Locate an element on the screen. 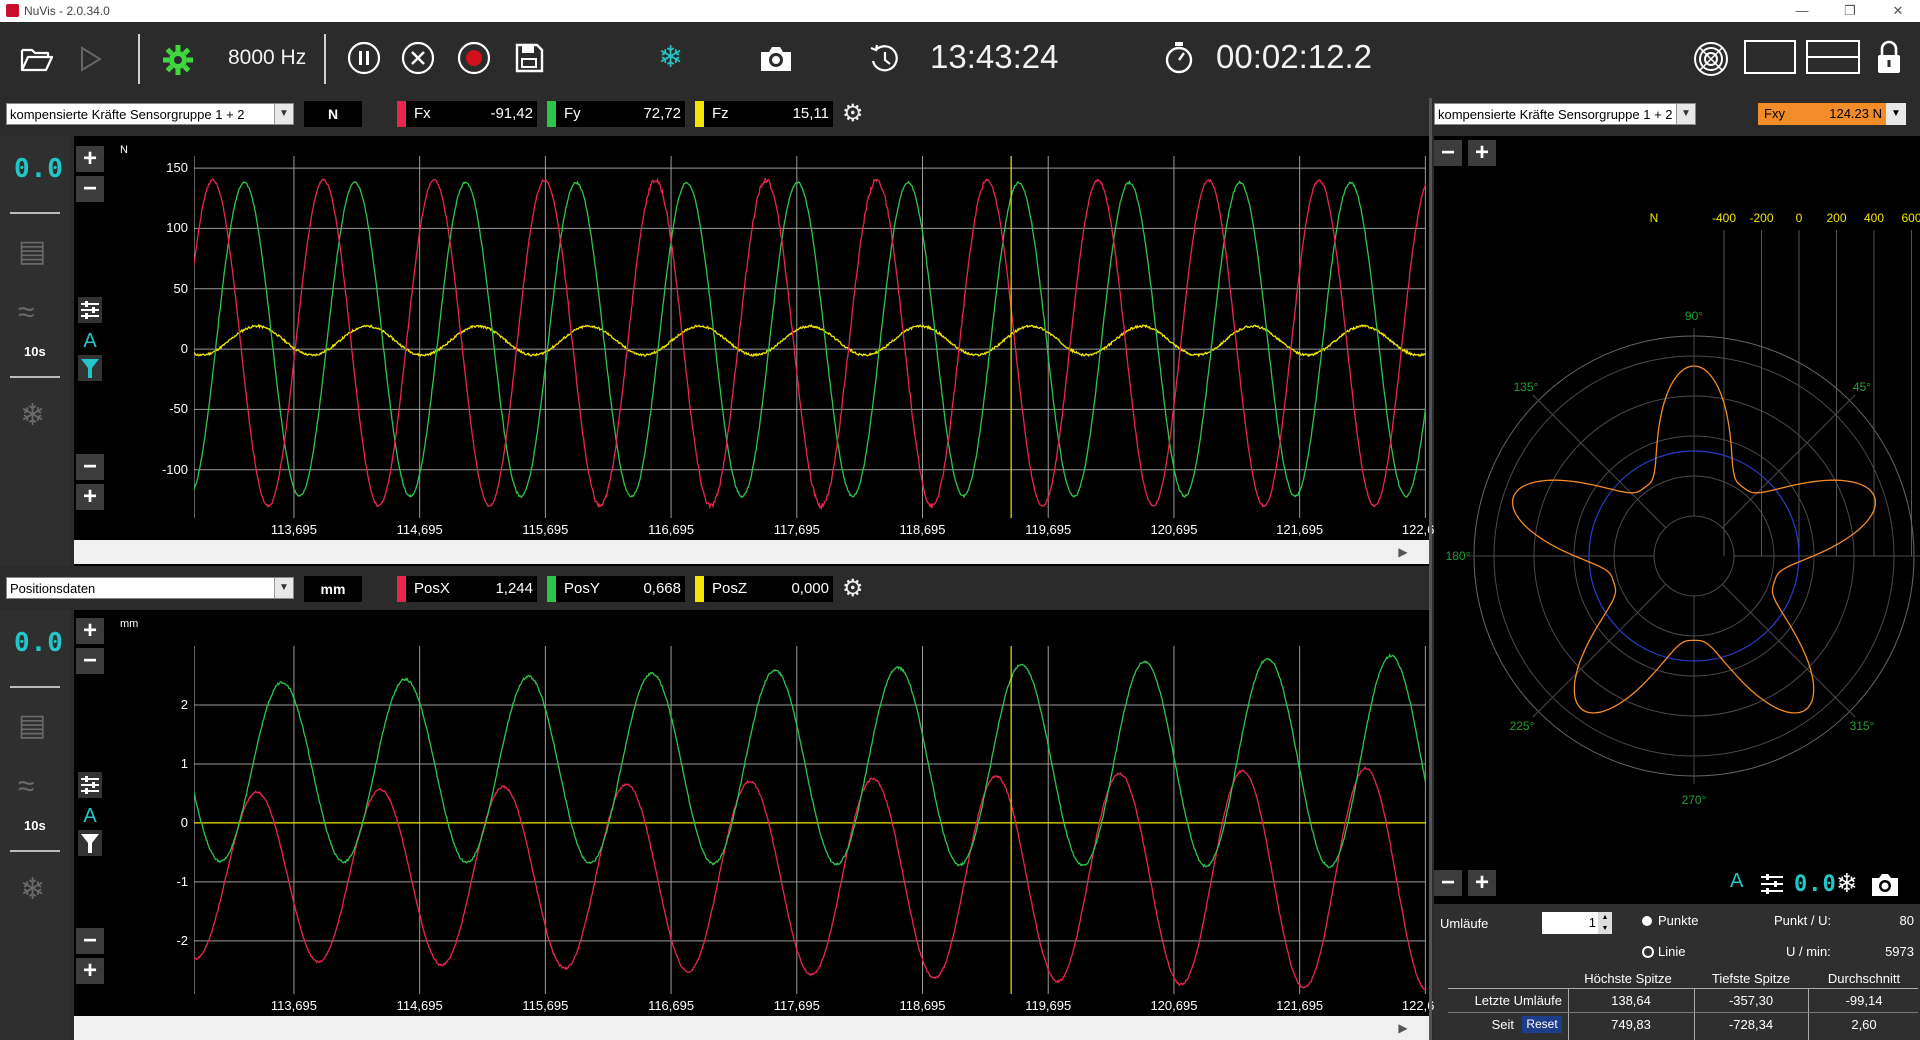 The width and height of the screenshot is (1920, 1040). polar-scale-label: -200 is located at coordinates (1761, 218).